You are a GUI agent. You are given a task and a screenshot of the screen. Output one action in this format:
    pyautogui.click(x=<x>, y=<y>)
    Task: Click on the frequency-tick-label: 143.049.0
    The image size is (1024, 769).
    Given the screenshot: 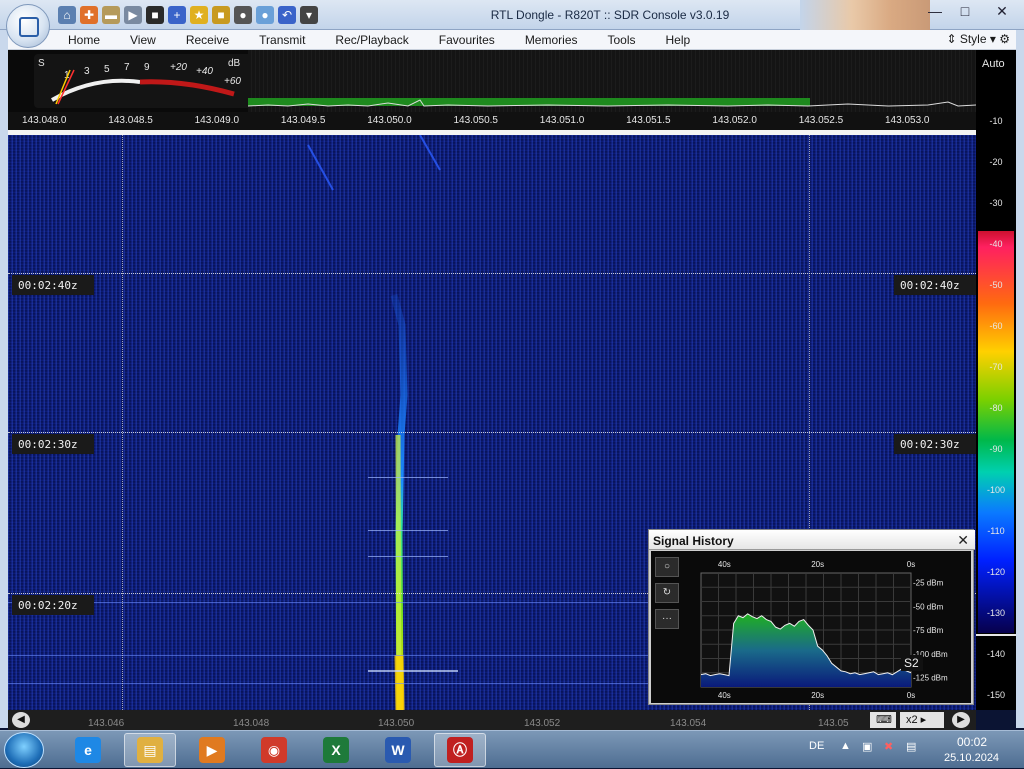 What is the action you would take?
    pyautogui.click(x=217, y=120)
    